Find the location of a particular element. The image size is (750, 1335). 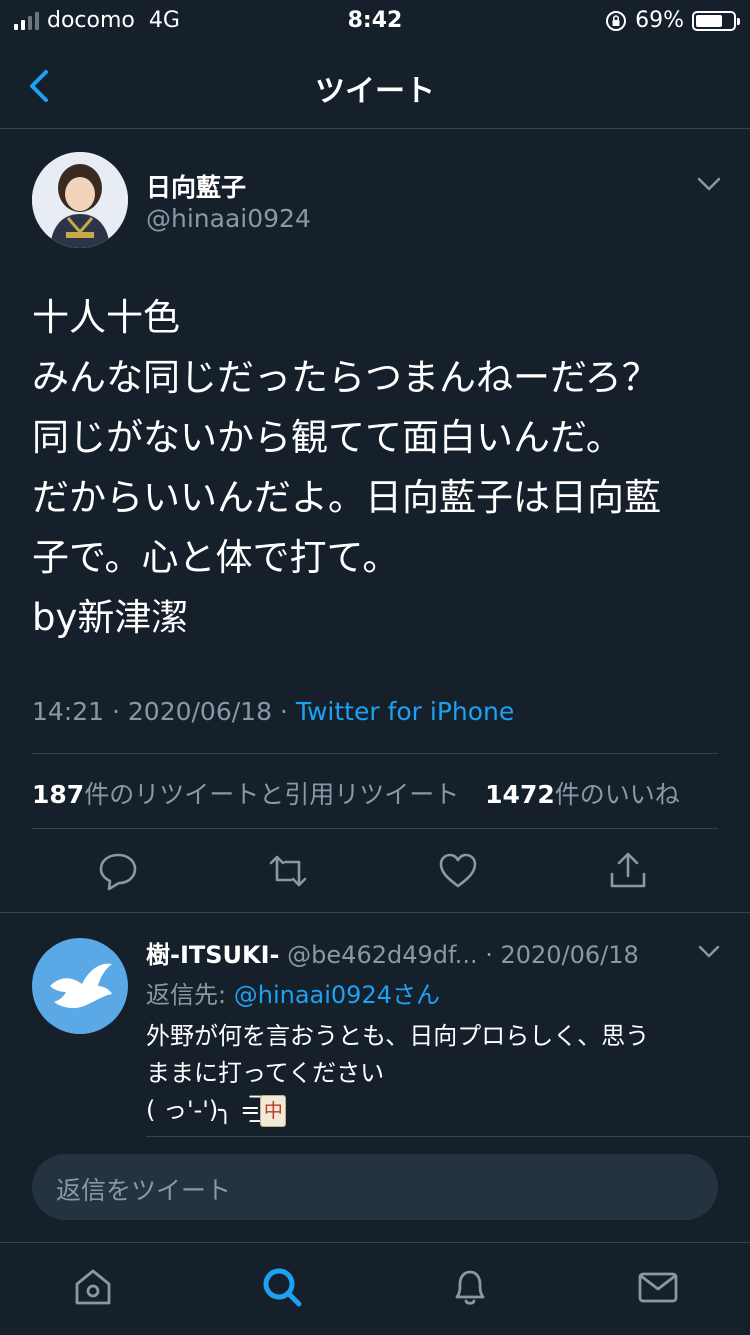

retweets-count: 187 is located at coordinates (58, 794).